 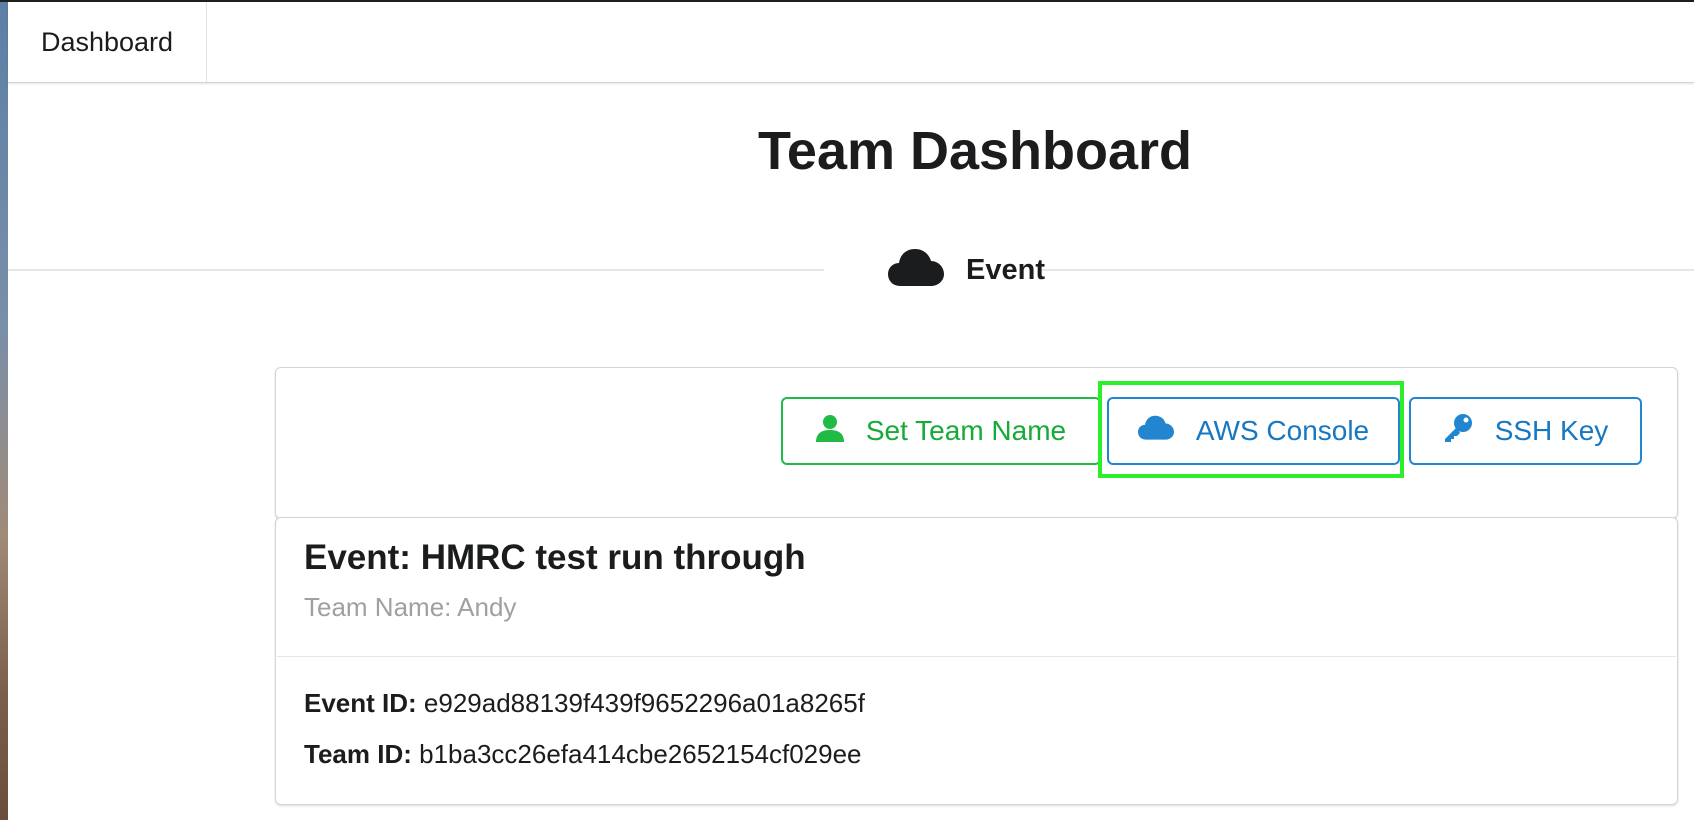 I want to click on key-icon, so click(x=1458, y=431).